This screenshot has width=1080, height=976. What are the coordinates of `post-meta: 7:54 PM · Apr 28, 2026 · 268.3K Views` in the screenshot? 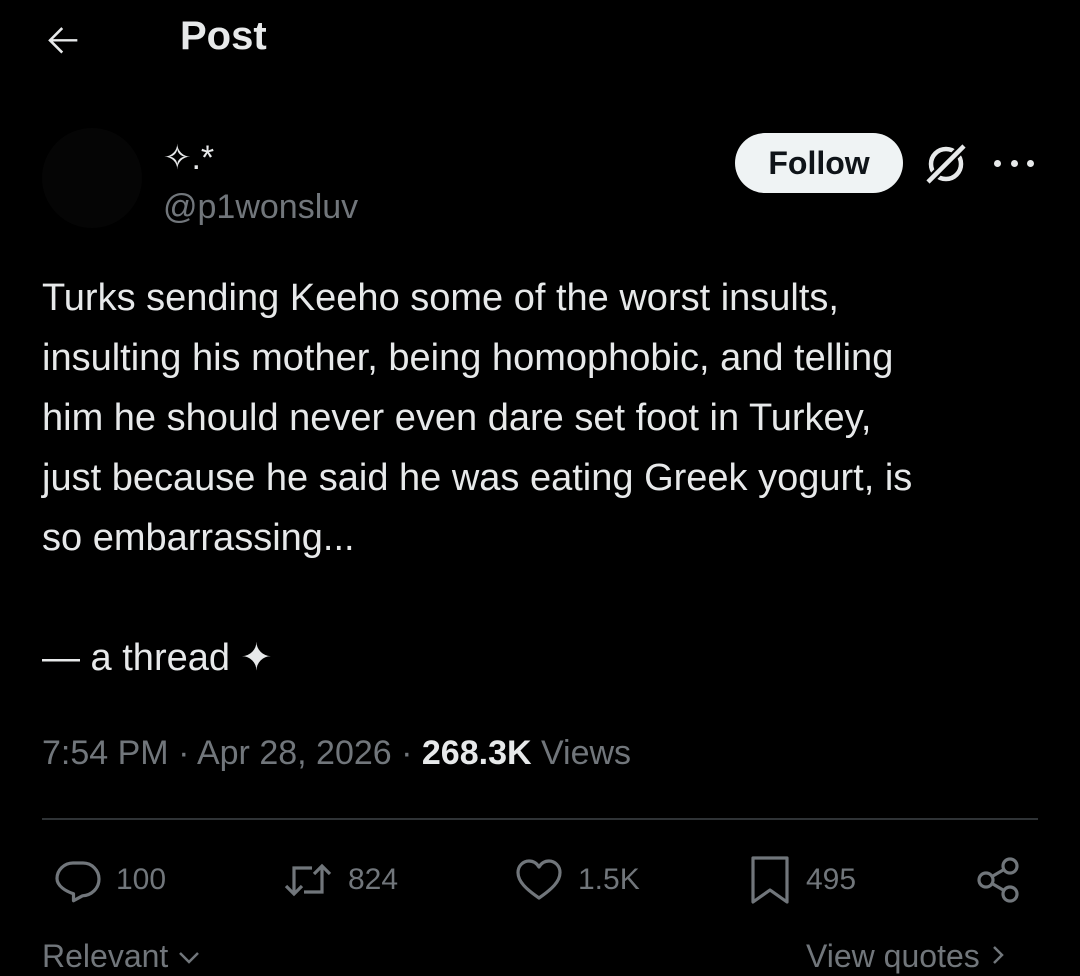 It's located at (336, 753).